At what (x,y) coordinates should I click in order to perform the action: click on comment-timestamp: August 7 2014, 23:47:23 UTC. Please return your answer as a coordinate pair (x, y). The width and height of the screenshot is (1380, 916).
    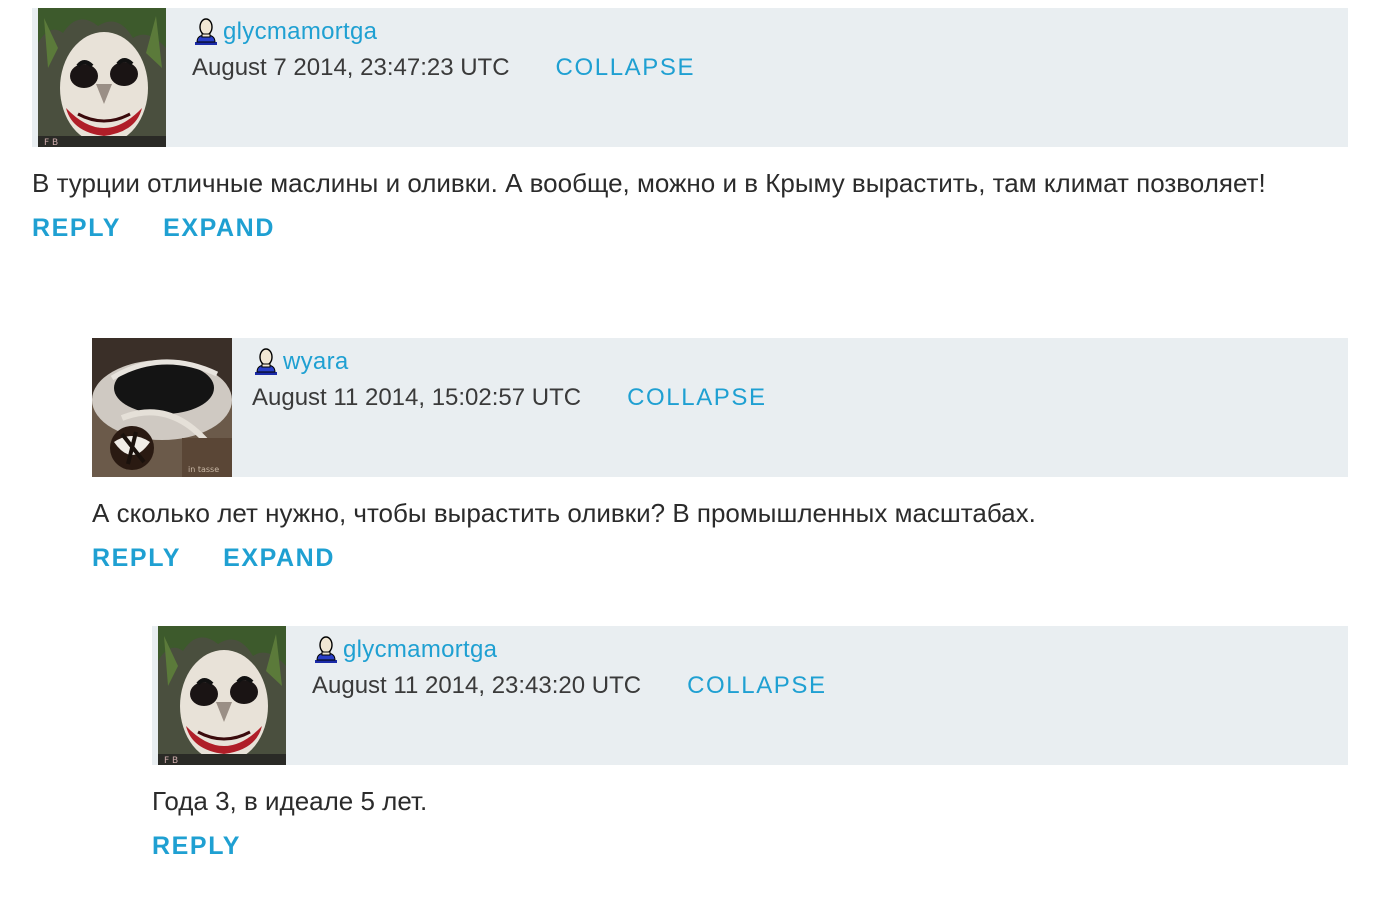
    Looking at the image, I should click on (351, 67).